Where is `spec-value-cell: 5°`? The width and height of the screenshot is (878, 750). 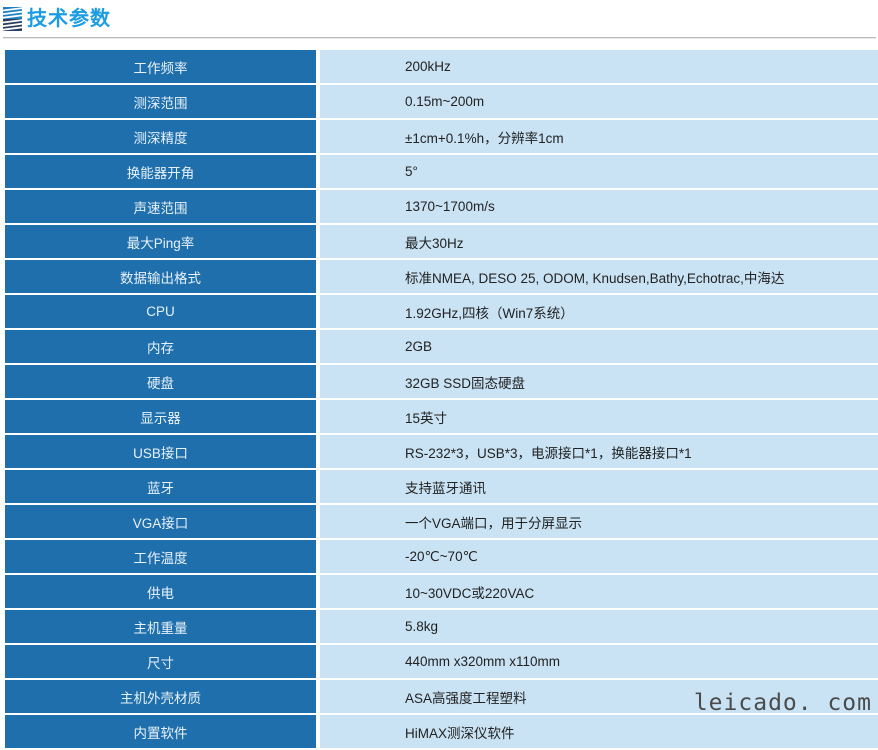
spec-value-cell: 5° is located at coordinates (599, 171).